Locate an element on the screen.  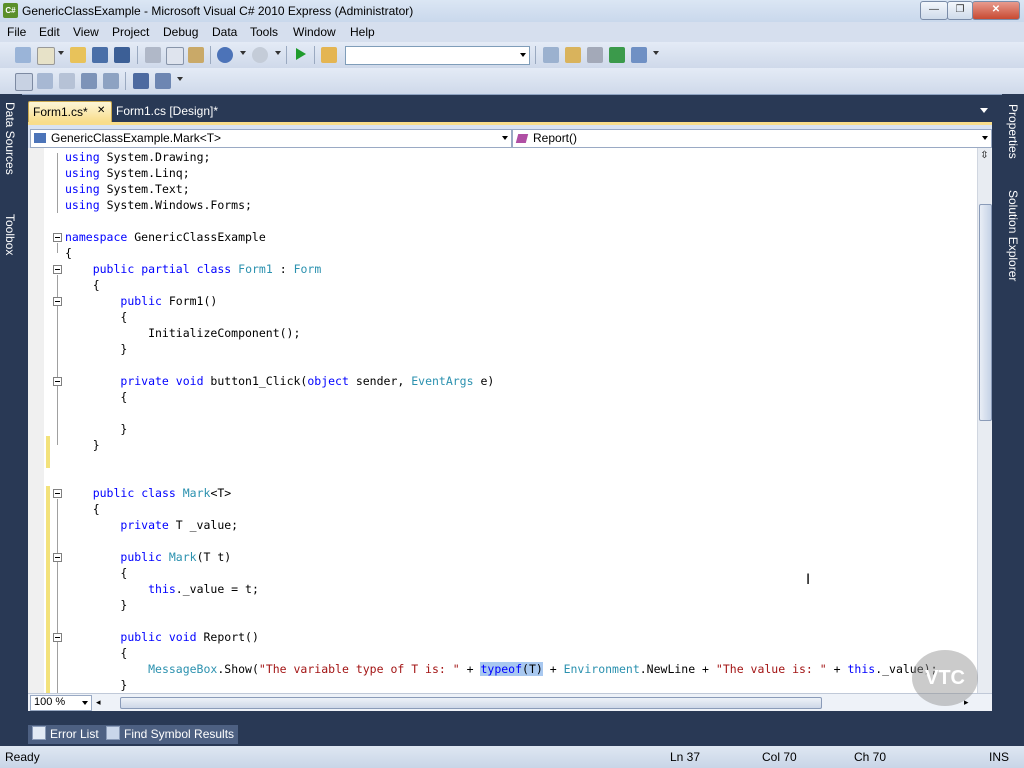
collapse-mark-class-icon is located at coordinates (57, 493).